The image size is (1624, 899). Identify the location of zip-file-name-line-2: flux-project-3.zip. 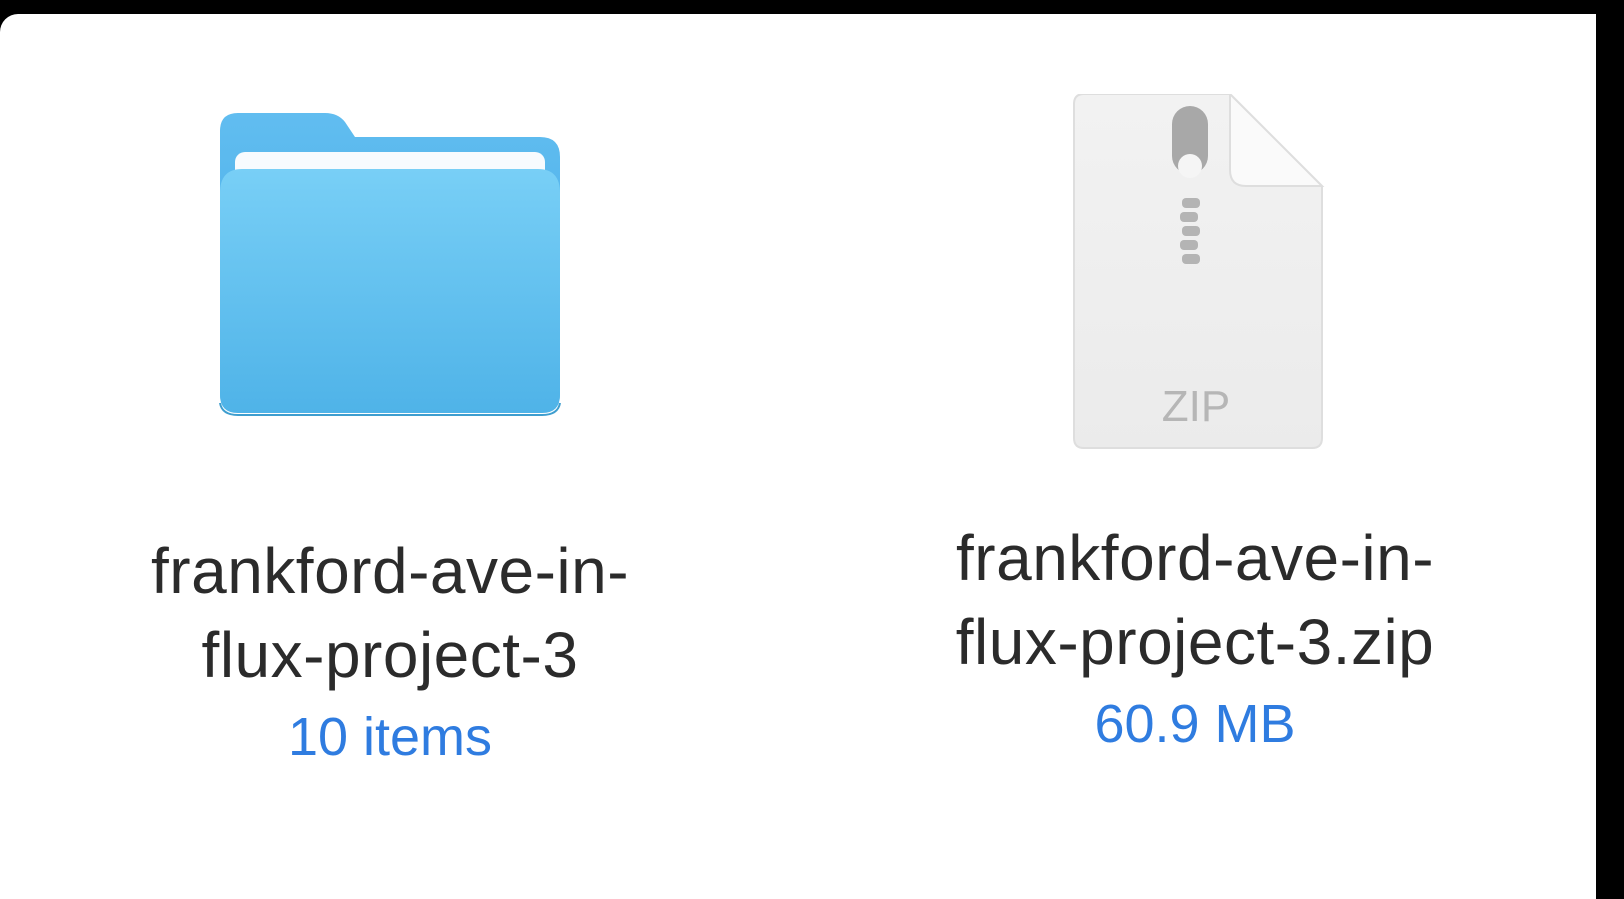
(1195, 642).